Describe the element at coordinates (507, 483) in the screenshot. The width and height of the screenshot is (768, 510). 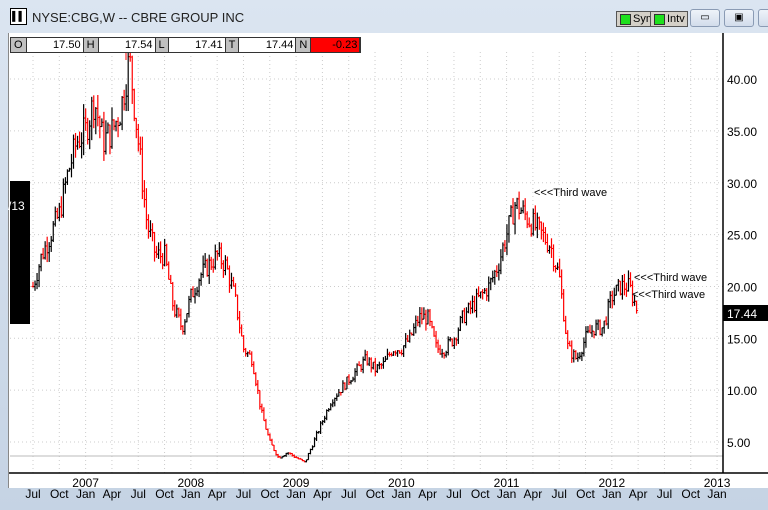
I see `year-tick-label: 2011` at that location.